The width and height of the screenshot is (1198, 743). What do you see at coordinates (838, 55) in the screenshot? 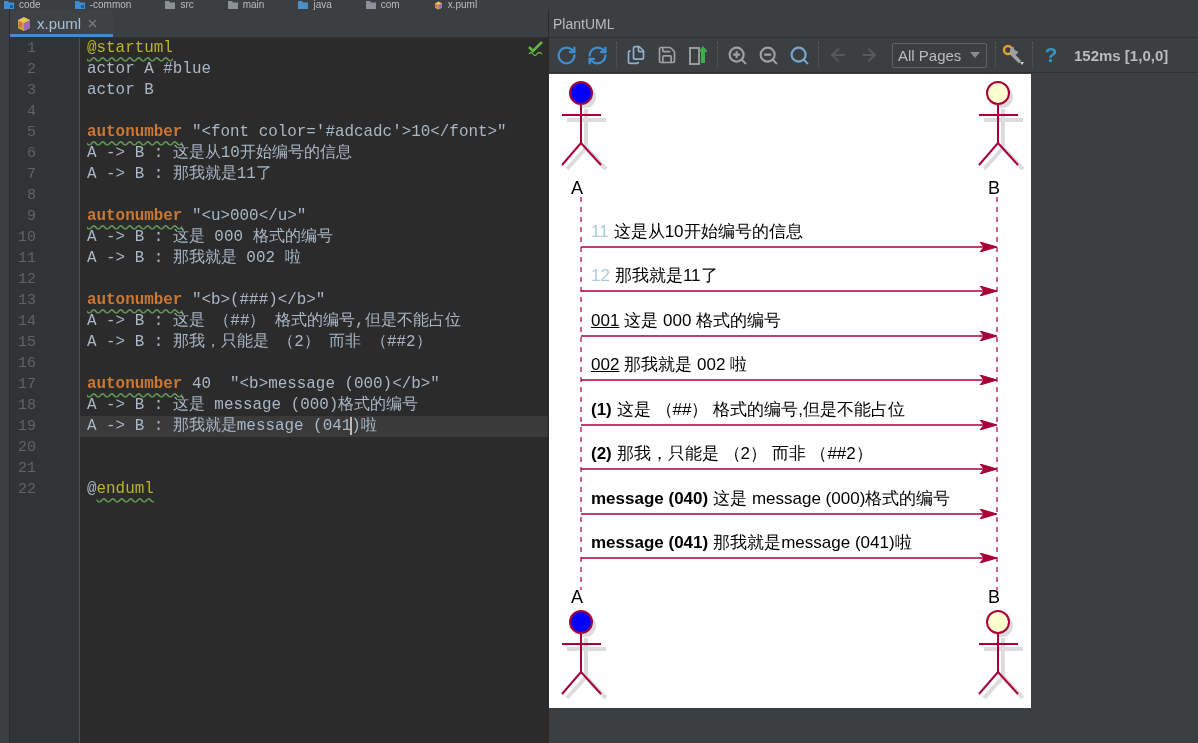
I see `back-arrow-icon` at bounding box center [838, 55].